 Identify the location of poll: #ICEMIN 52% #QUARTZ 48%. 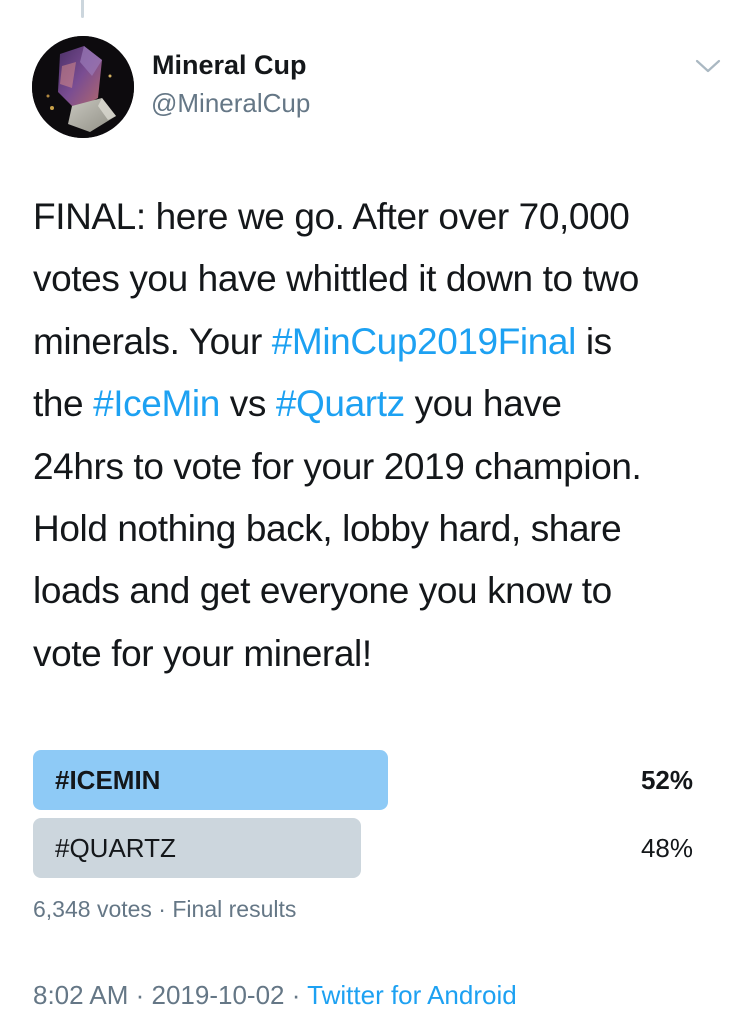
(373, 818).